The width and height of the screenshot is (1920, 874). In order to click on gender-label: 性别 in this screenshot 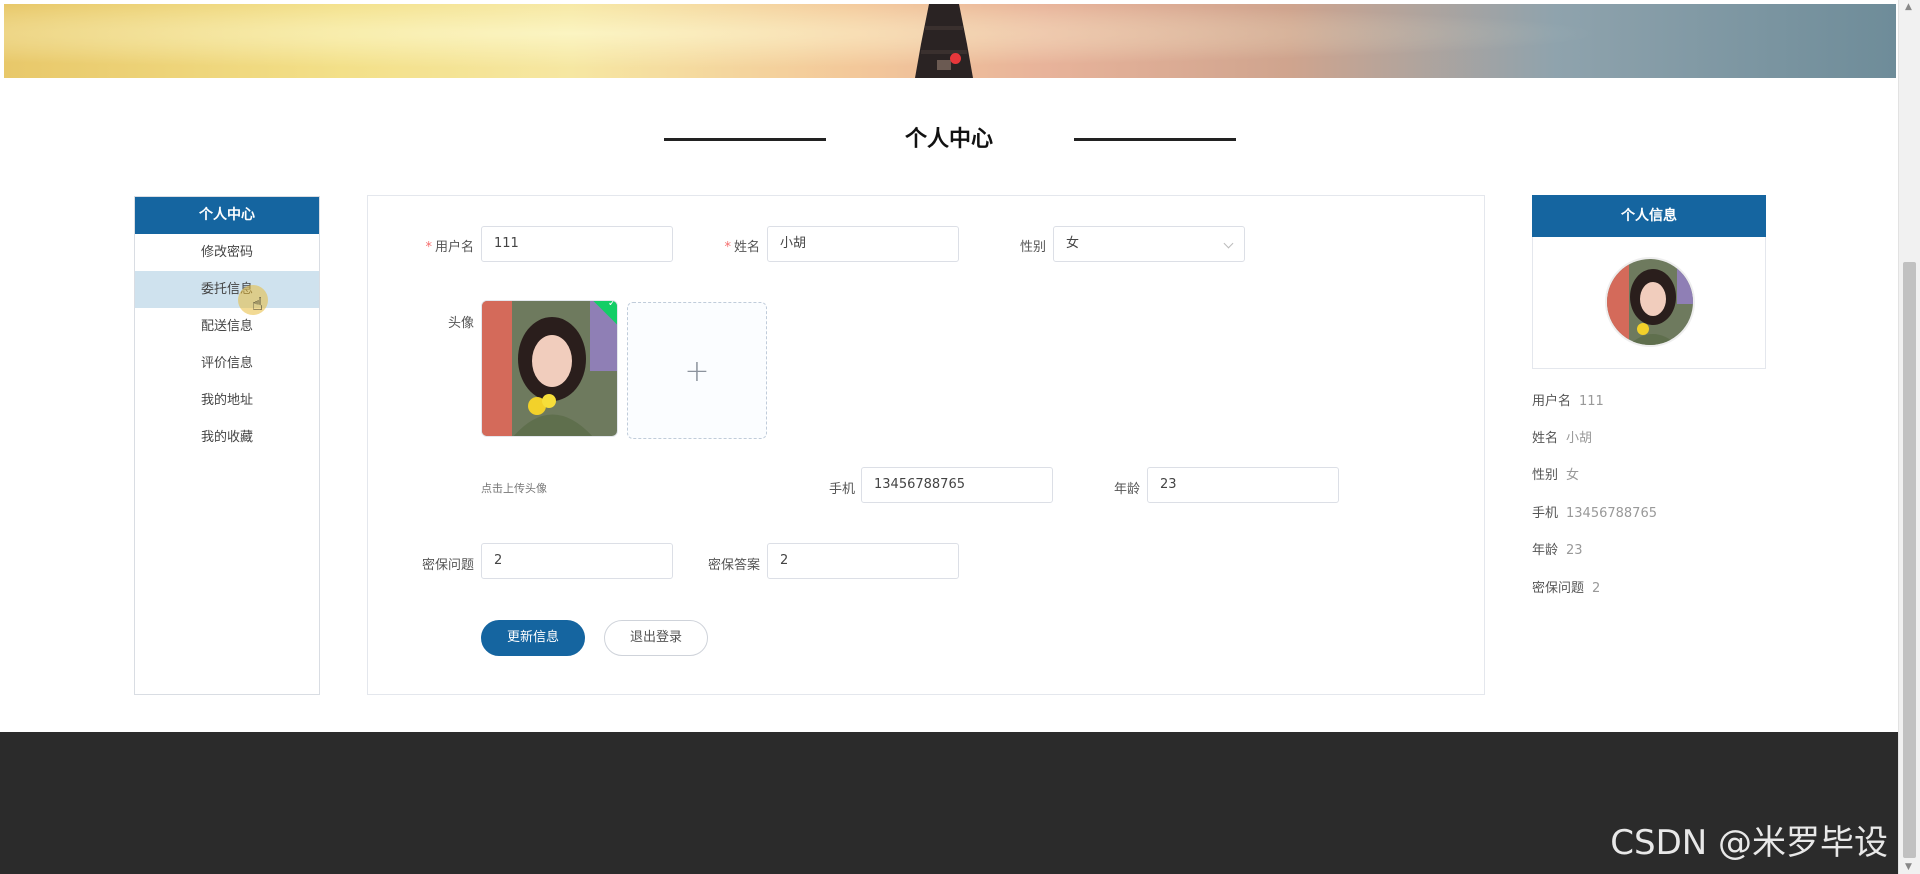, I will do `click(1032, 247)`.